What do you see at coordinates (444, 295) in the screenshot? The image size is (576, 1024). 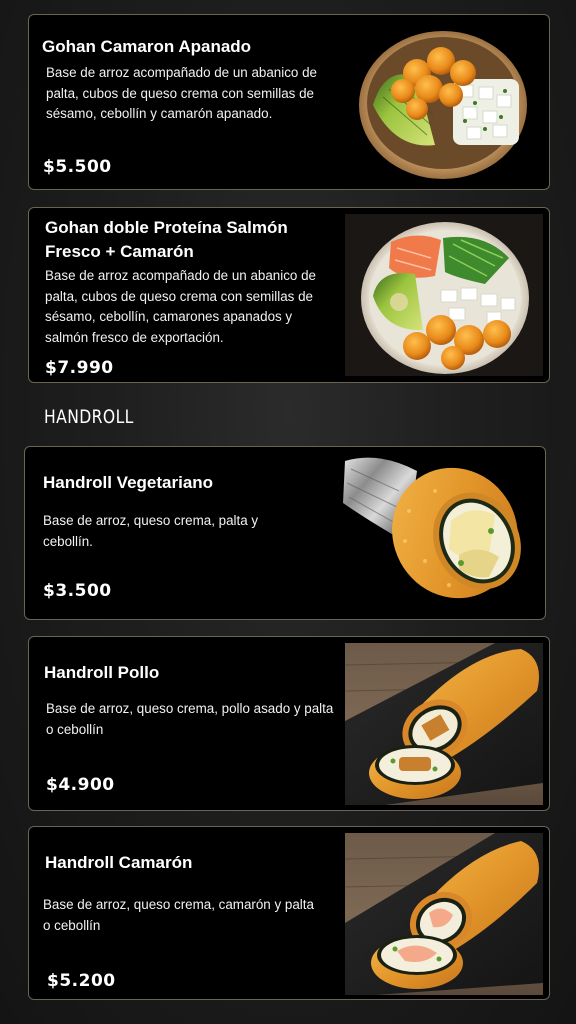 I see `gohan-bowl-salmon-shrimp-image` at bounding box center [444, 295].